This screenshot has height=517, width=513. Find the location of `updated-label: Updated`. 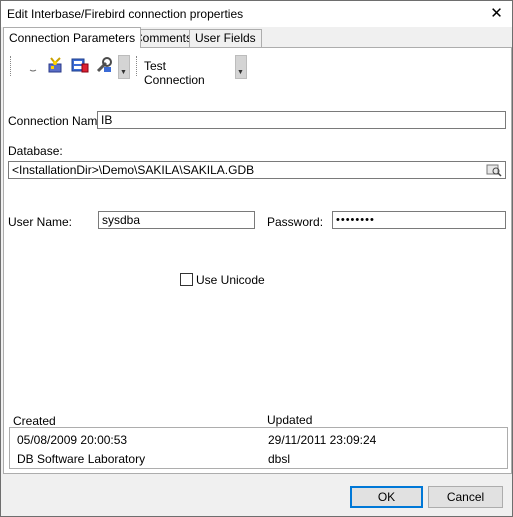

updated-label: Updated is located at coordinates (290, 420).